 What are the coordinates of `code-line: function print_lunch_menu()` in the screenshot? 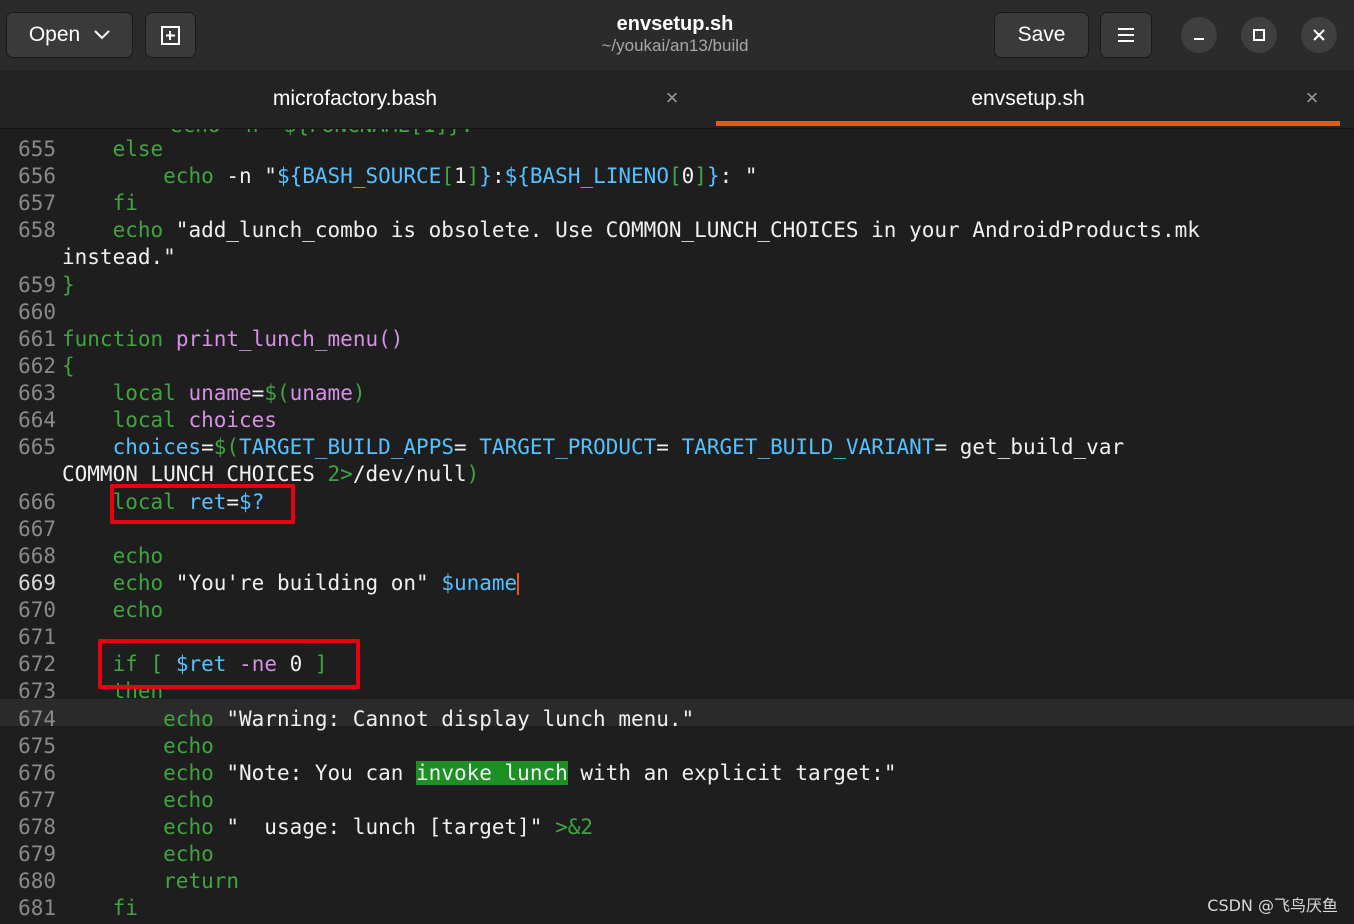 It's located at (233, 339).